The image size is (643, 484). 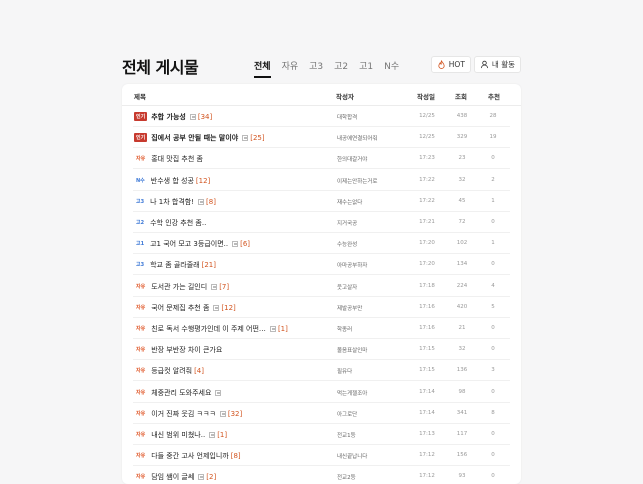 I want to click on post-title-cell: N수 반수생 합 성공 [12], so click(x=172, y=181).